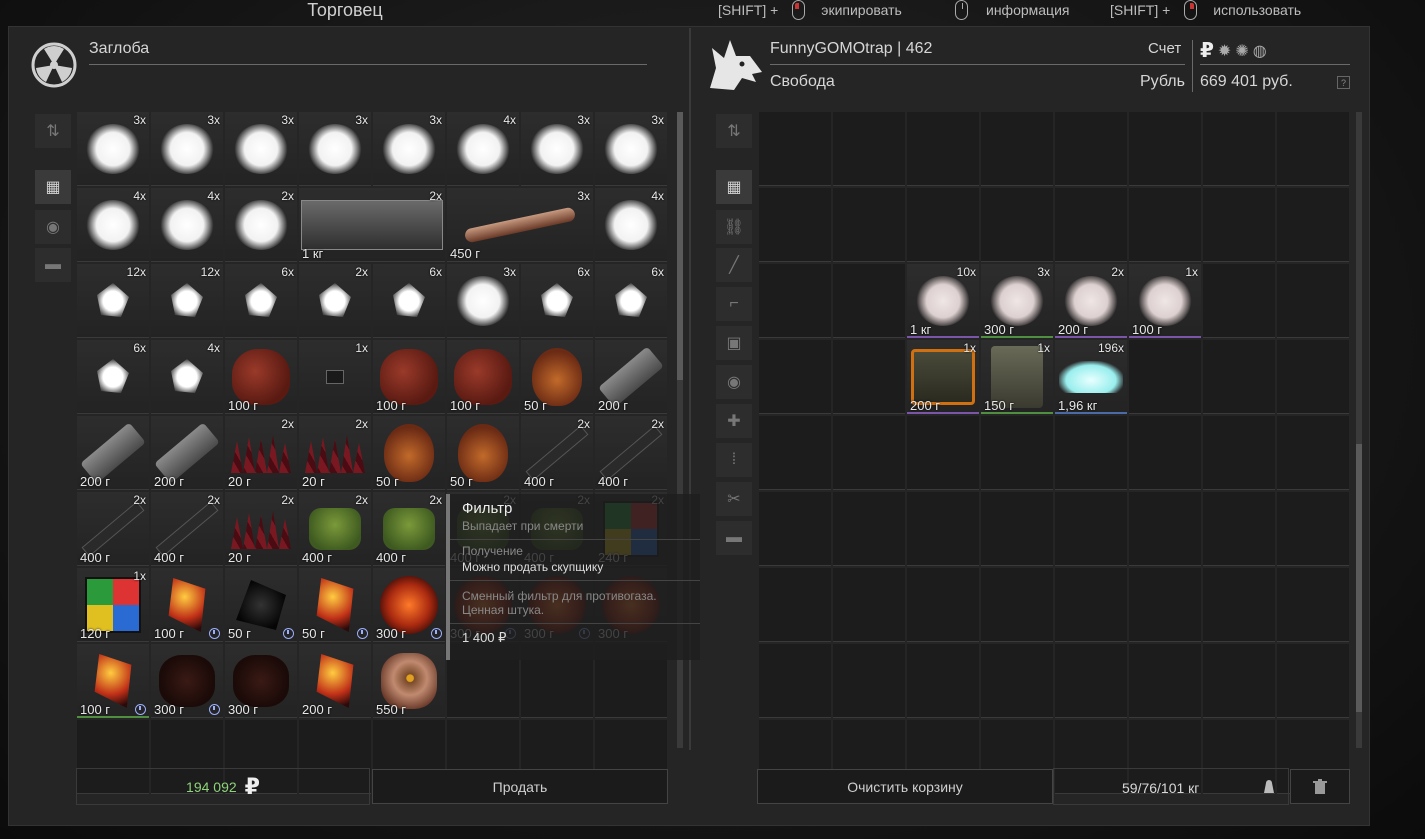 This screenshot has width=1425, height=839. I want to click on pistol-icon: ⌐, so click(734, 304).